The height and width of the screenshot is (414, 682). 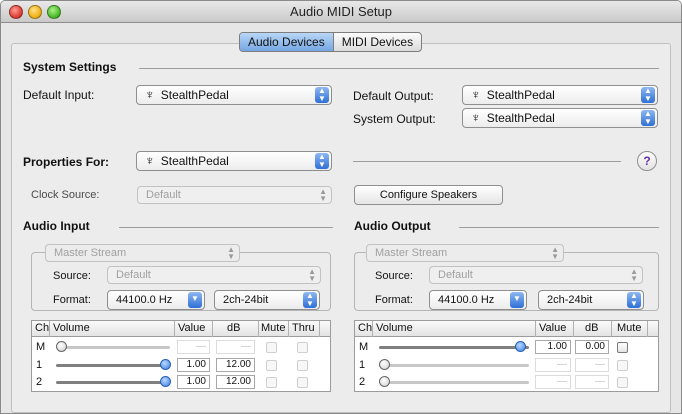 I want to click on input-stream-popup: Master Stream ▲ ▼, so click(x=142, y=253).